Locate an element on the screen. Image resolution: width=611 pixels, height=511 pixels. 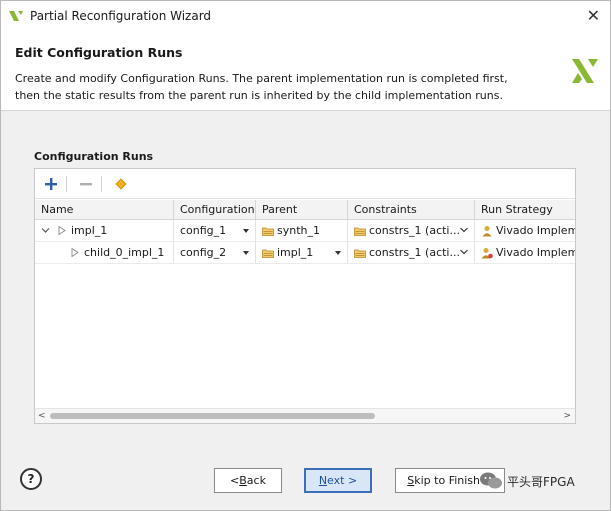
configuration-value: config_1 is located at coordinates (203, 230).